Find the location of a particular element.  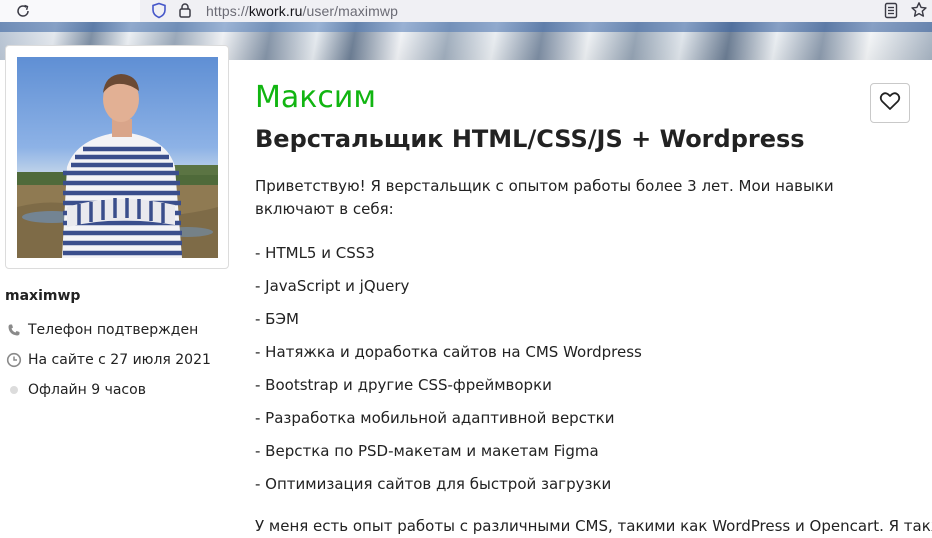

online-status-row: Офлайн 9 часов is located at coordinates (75, 390).